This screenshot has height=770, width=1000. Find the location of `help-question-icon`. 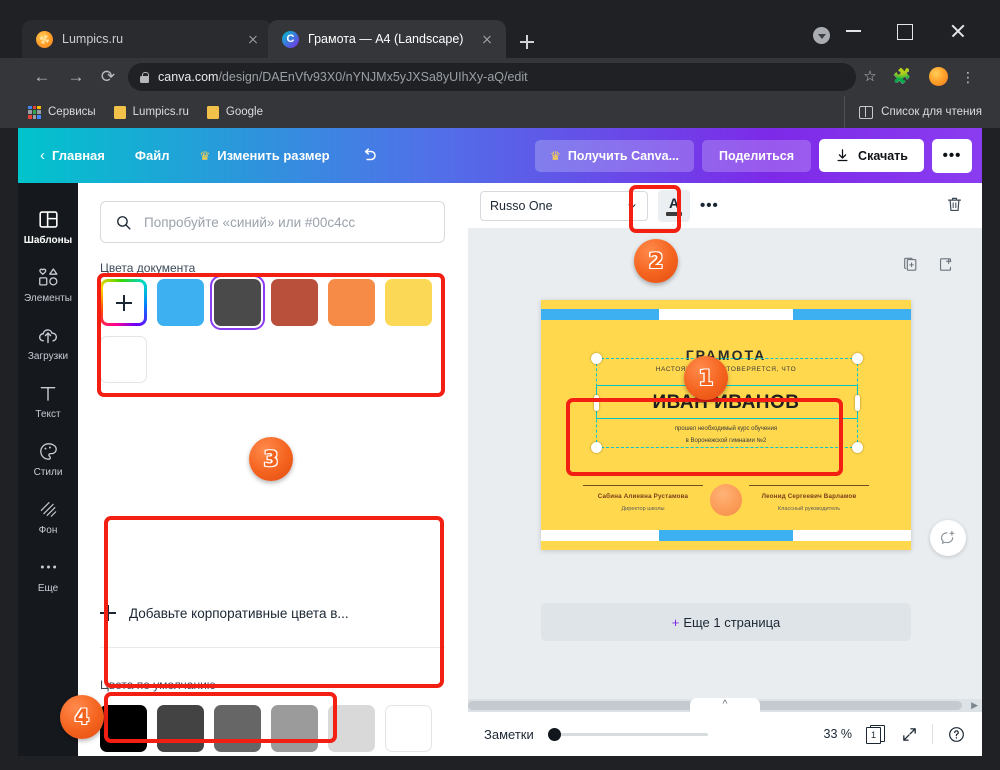

help-question-icon is located at coordinates (956, 734).